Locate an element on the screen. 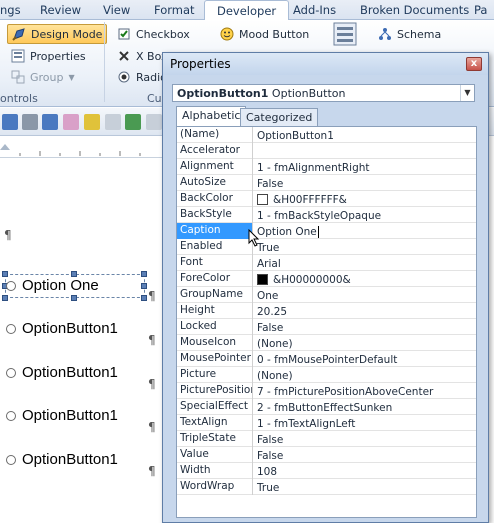 This screenshot has width=494, height=523. property-row: BackStyle 1 - fmBackStyleOpaque is located at coordinates (326, 215).